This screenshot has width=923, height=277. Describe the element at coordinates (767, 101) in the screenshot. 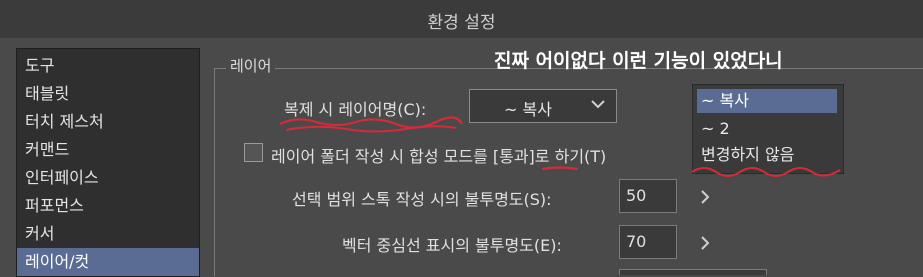

I see `dropdown-option: ~ 복사` at that location.